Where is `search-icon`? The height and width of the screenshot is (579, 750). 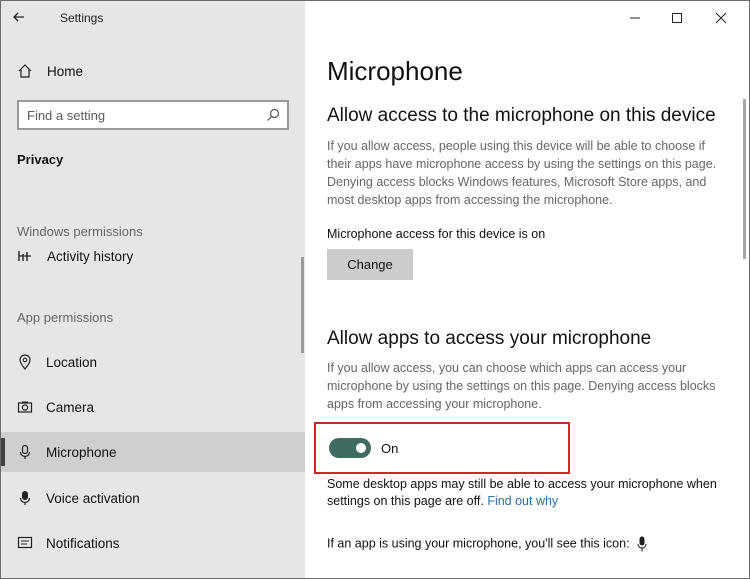
search-icon is located at coordinates (273, 114).